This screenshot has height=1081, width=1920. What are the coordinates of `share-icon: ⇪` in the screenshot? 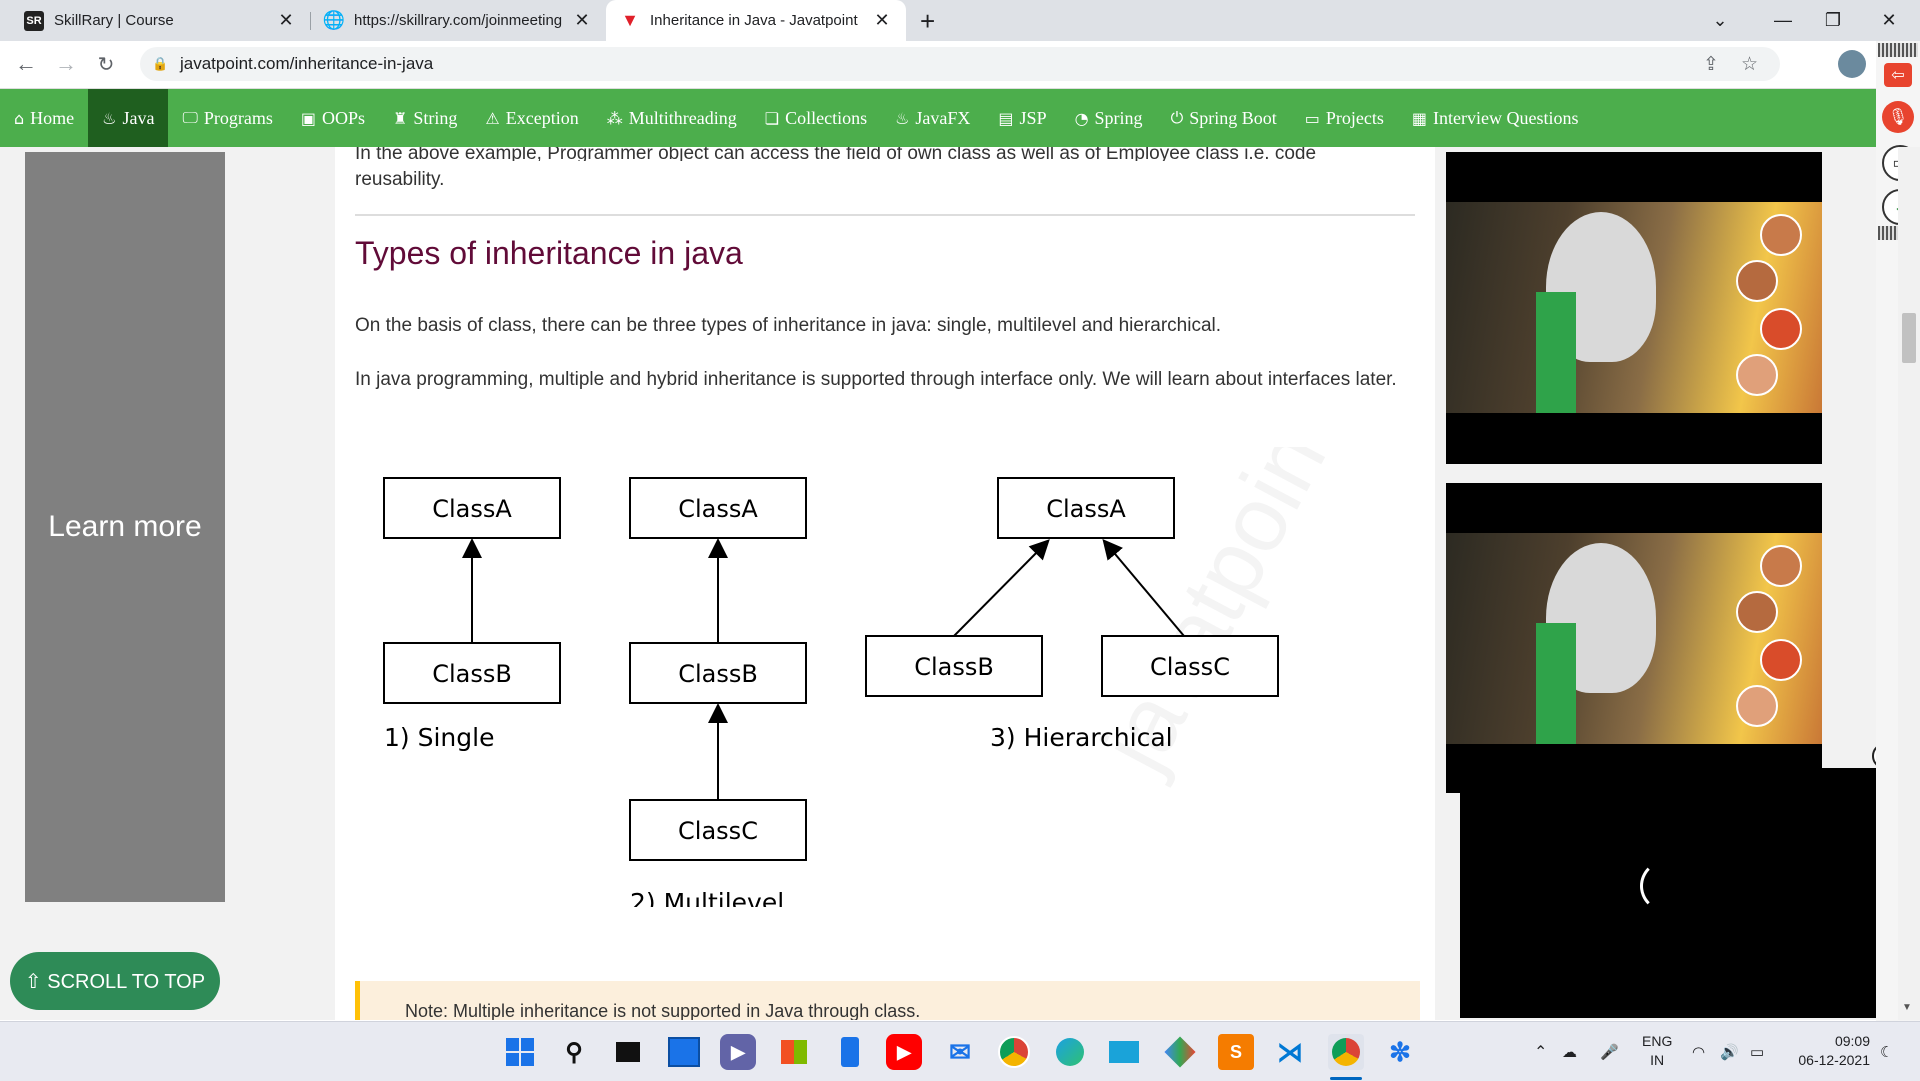 It's located at (1711, 64).